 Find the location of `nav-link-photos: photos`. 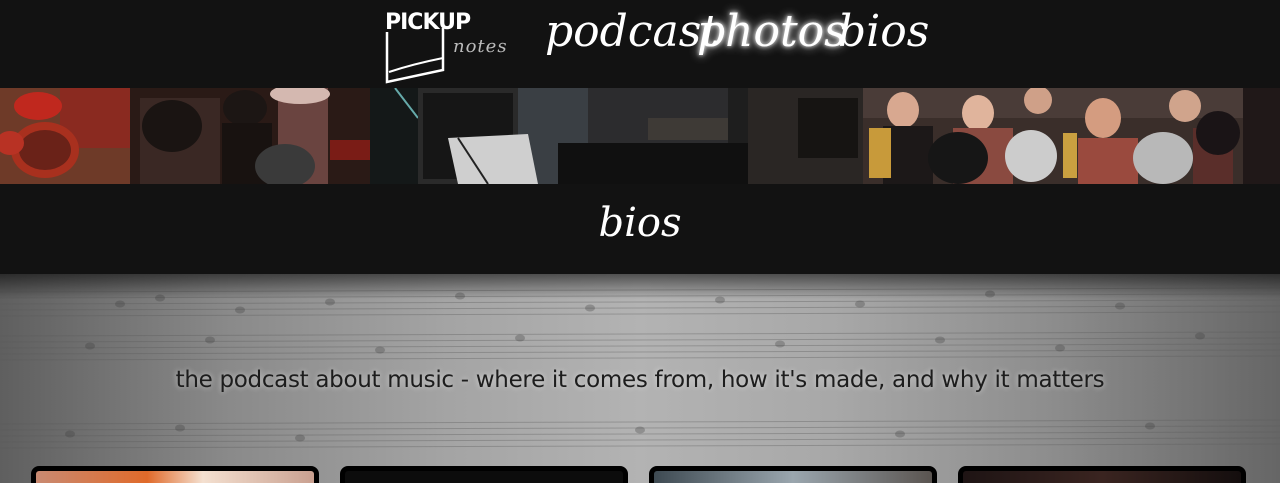

nav-link-photos: photos is located at coordinates (772, 31).